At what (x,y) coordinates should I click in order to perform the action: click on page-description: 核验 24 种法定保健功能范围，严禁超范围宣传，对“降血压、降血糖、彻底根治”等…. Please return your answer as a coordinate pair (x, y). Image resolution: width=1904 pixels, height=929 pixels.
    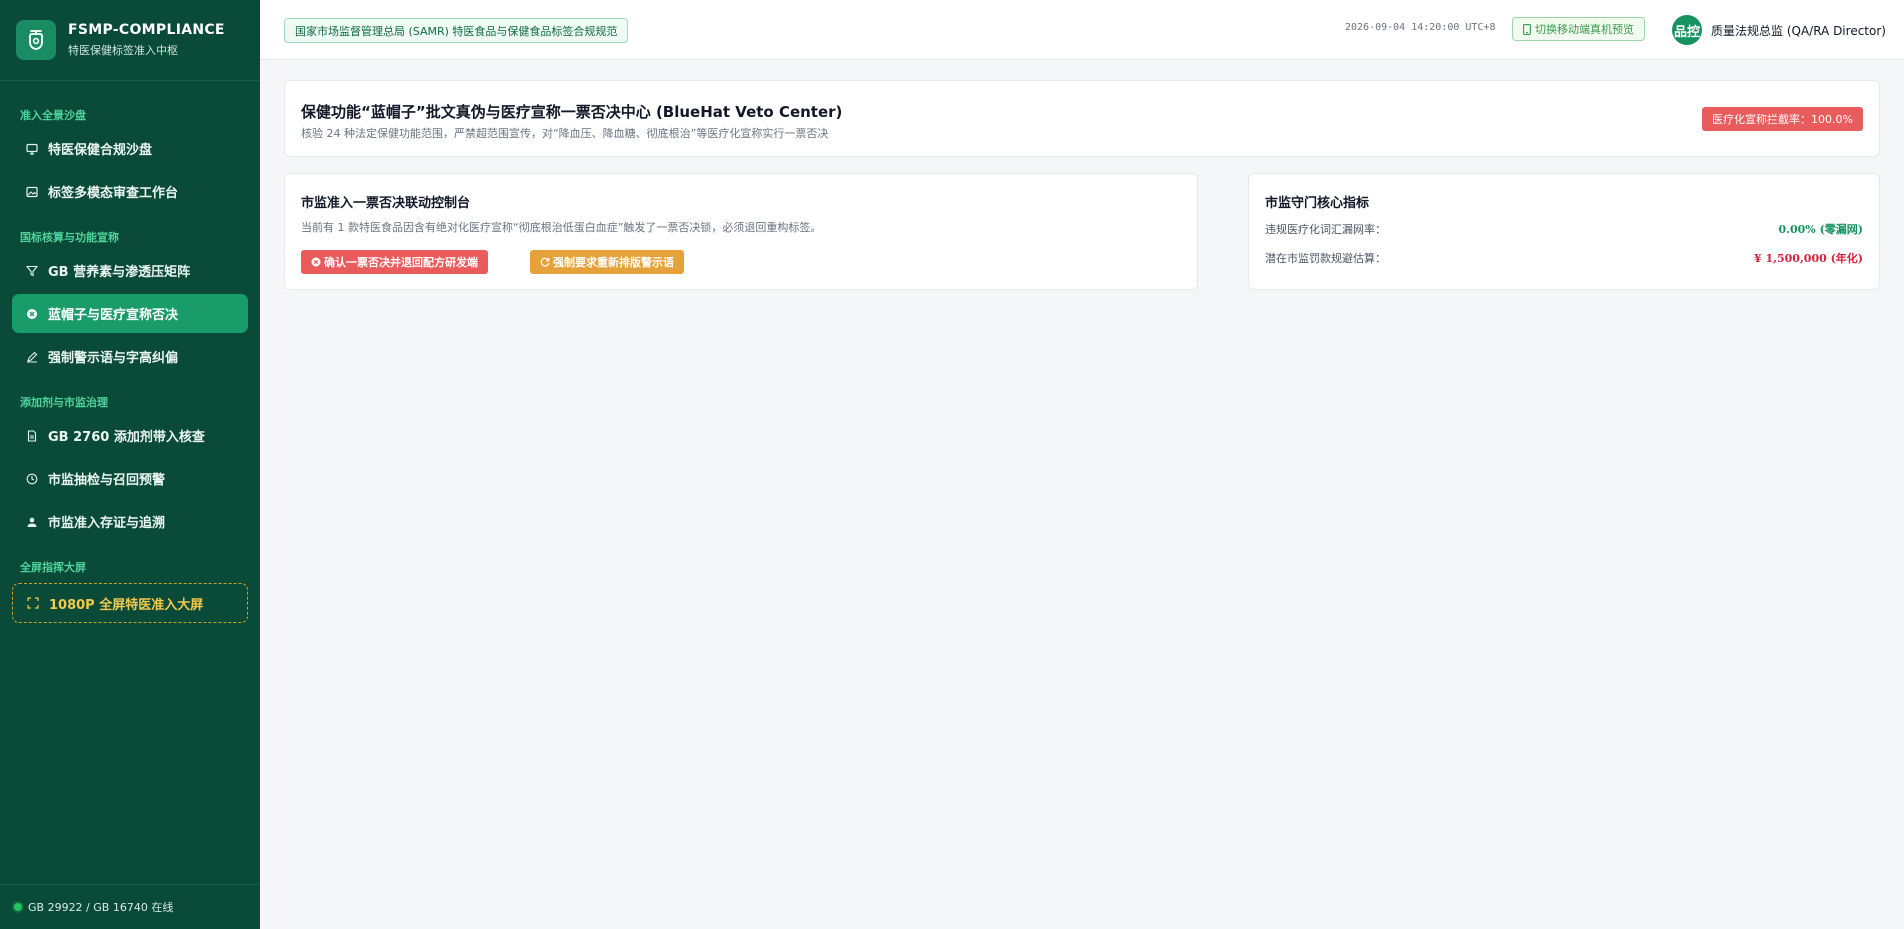
    Looking at the image, I should click on (565, 133).